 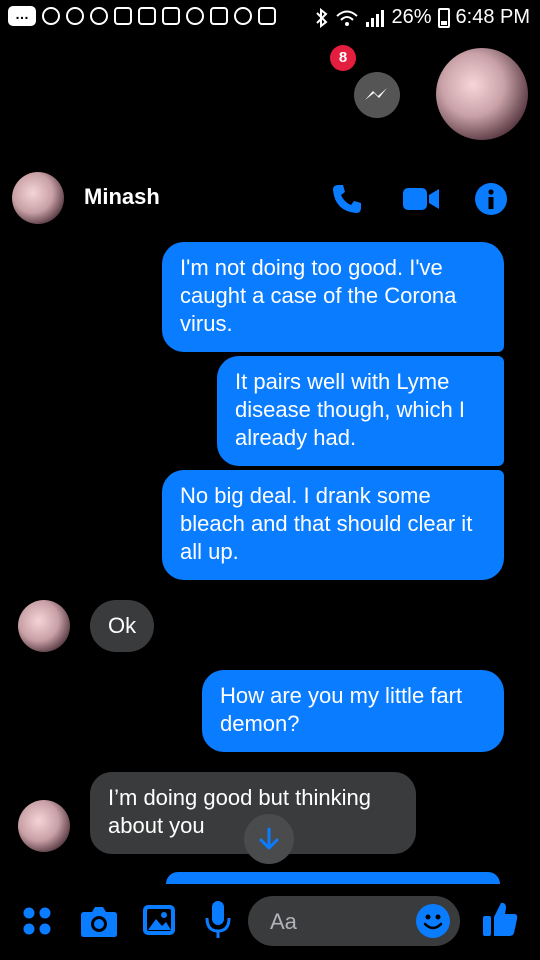 I want to click on message-input: Aa, so click(x=354, y=921).